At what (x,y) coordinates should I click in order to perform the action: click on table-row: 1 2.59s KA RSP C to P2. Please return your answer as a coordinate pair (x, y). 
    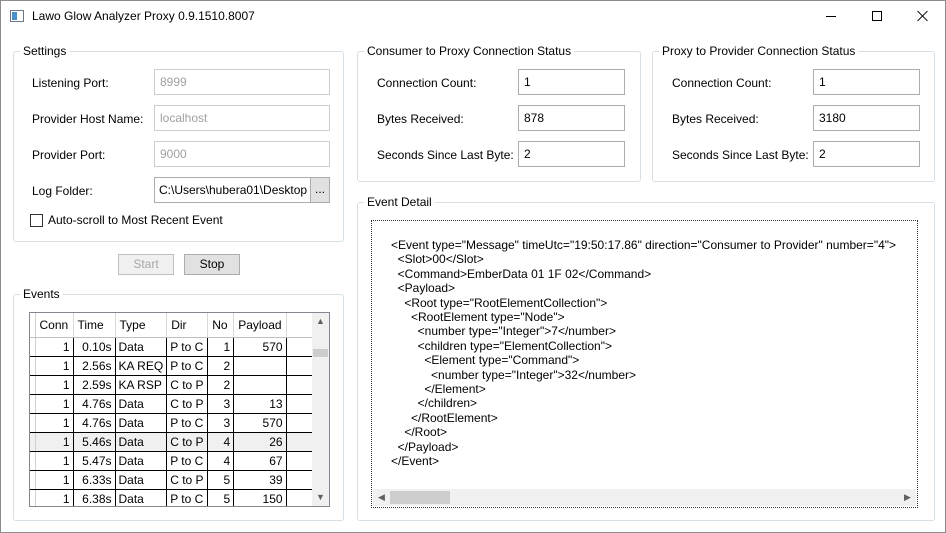
    Looking at the image, I should click on (176, 385).